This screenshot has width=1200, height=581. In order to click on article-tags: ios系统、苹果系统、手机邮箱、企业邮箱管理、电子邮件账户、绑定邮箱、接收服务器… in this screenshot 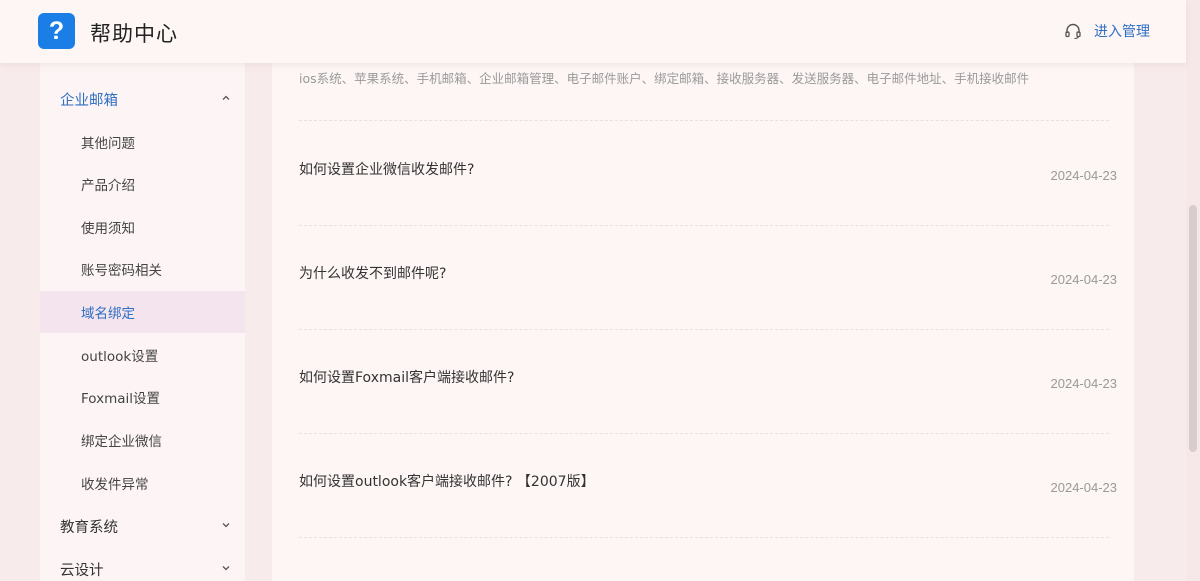, I will do `click(664, 78)`.